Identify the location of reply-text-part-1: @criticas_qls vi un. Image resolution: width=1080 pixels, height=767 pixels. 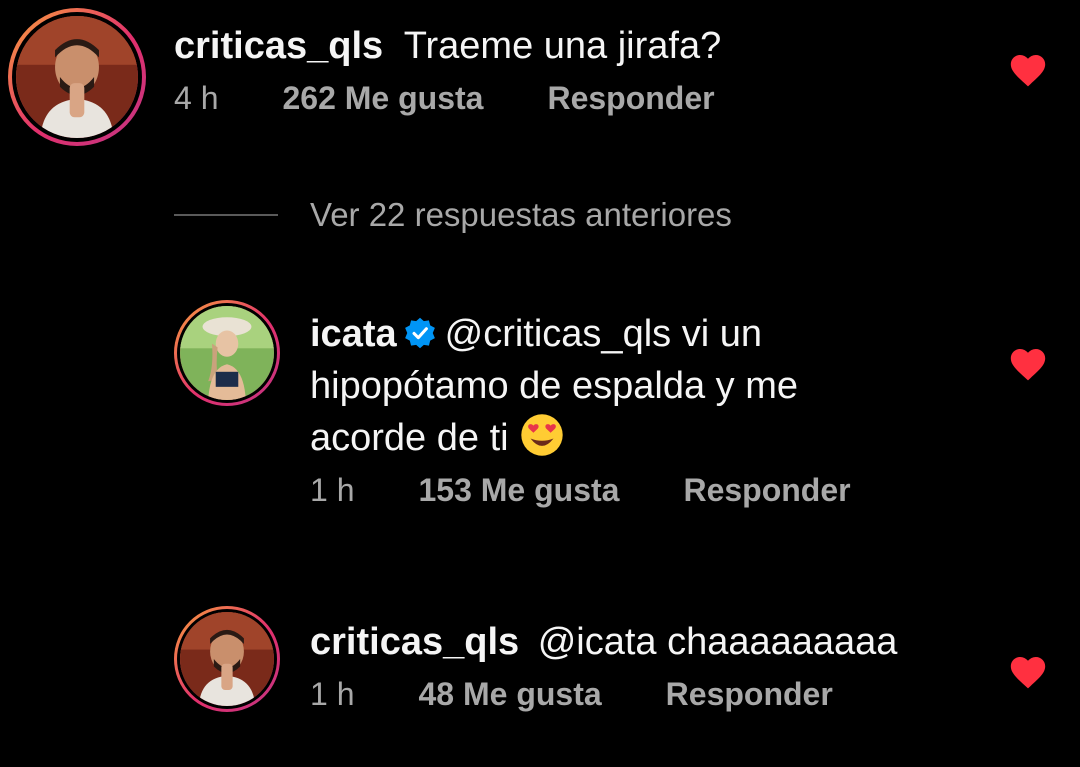
(603, 334).